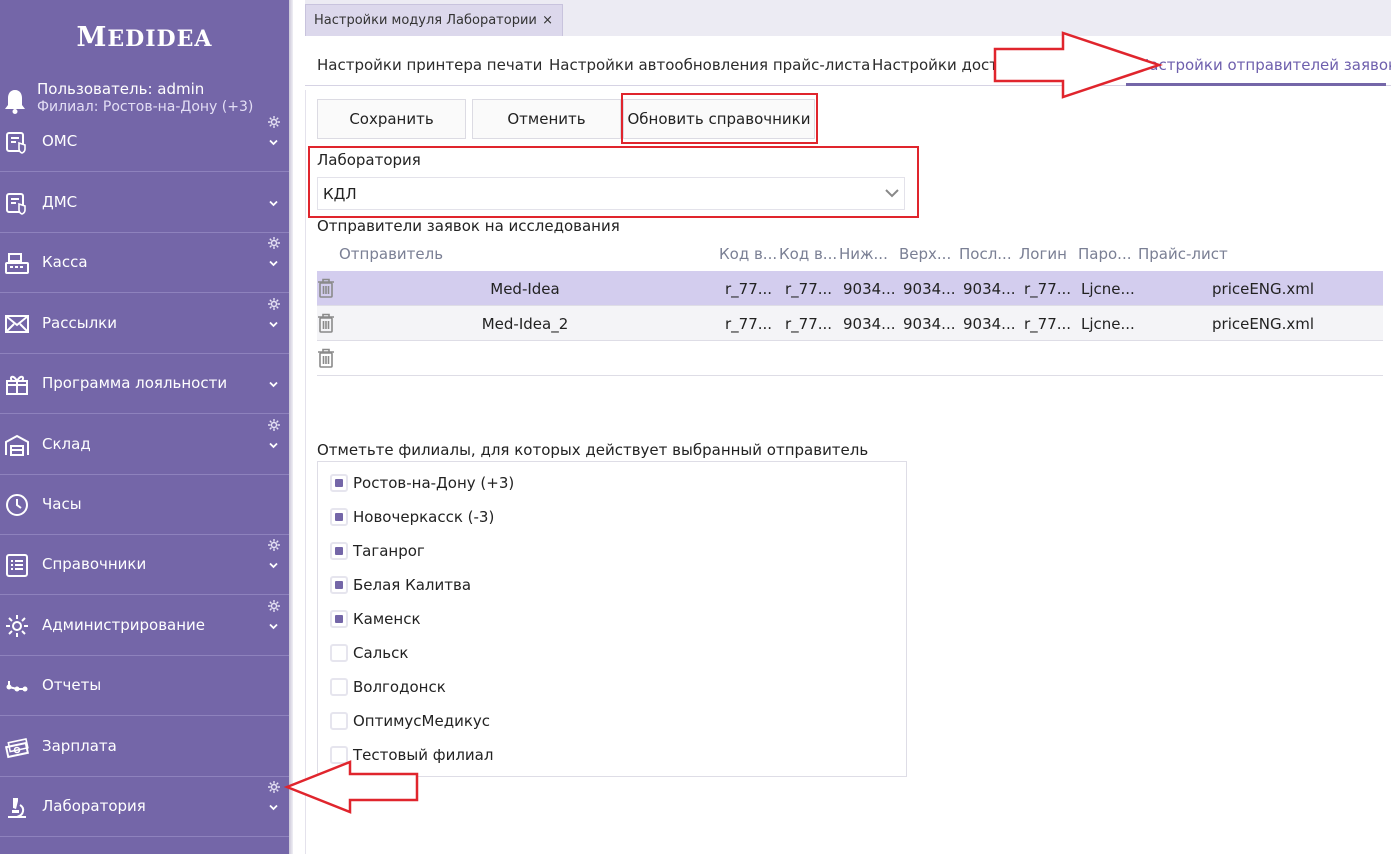 The width and height of the screenshot is (1391, 854). Describe the element at coordinates (391, 254) in the screenshot. I see `col-sender: Отправитель` at that location.